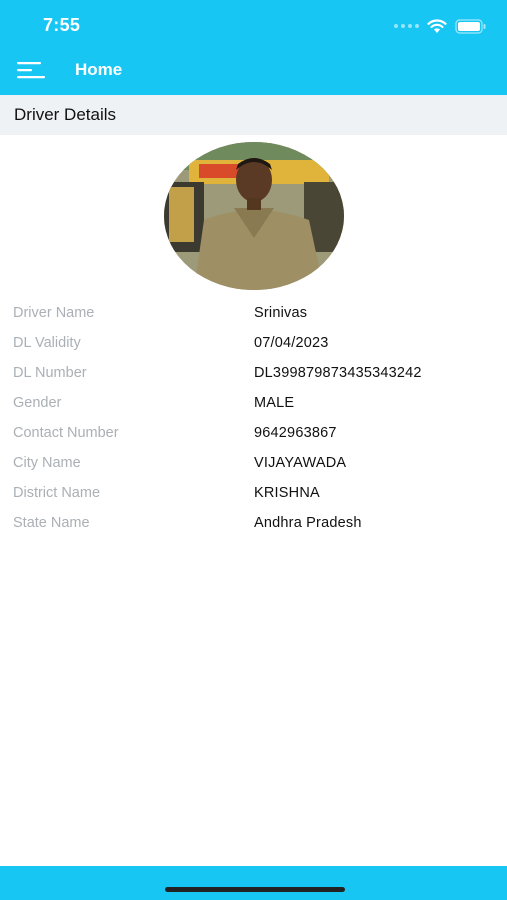 This screenshot has width=507, height=900. What do you see at coordinates (37, 403) in the screenshot?
I see `detail-label: Gender` at bounding box center [37, 403].